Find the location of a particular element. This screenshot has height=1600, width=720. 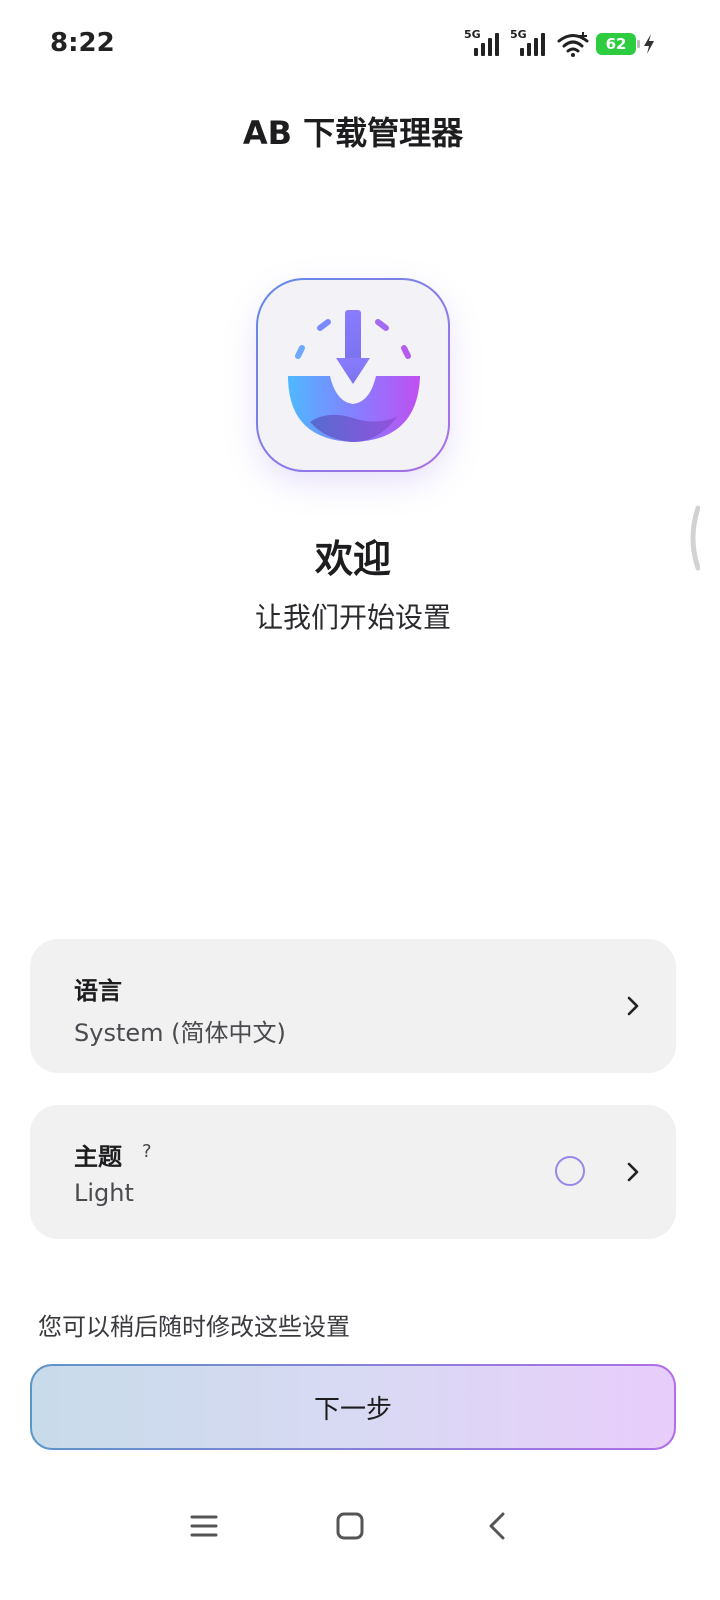

signal-icon: 5G is located at coordinates (484, 43).